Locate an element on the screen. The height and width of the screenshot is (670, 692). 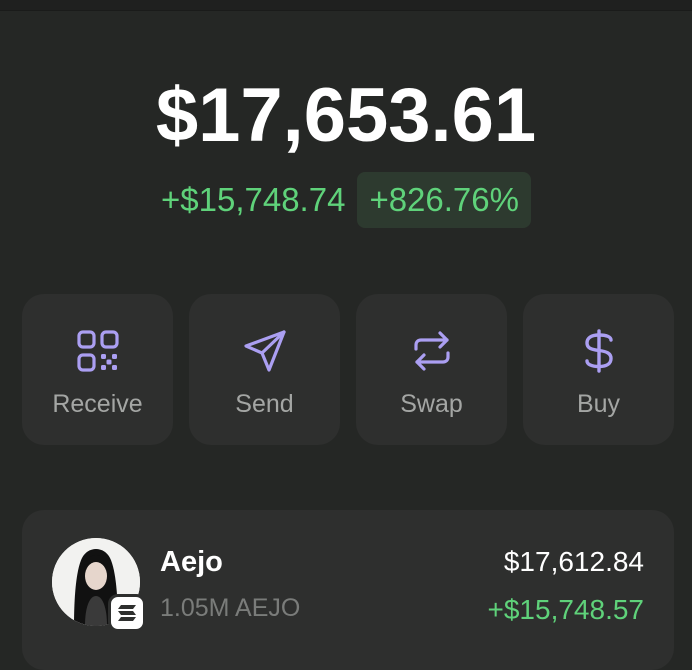
token-gain: +$15,748.57 is located at coordinates (566, 609).